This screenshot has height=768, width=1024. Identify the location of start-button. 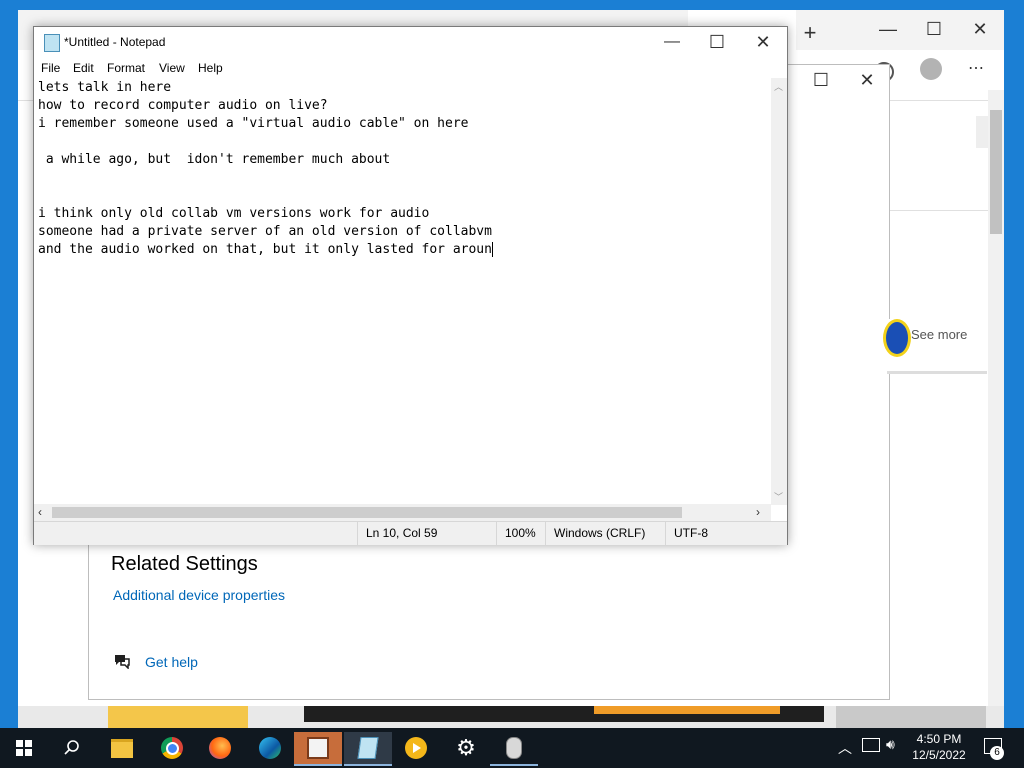
(24, 748).